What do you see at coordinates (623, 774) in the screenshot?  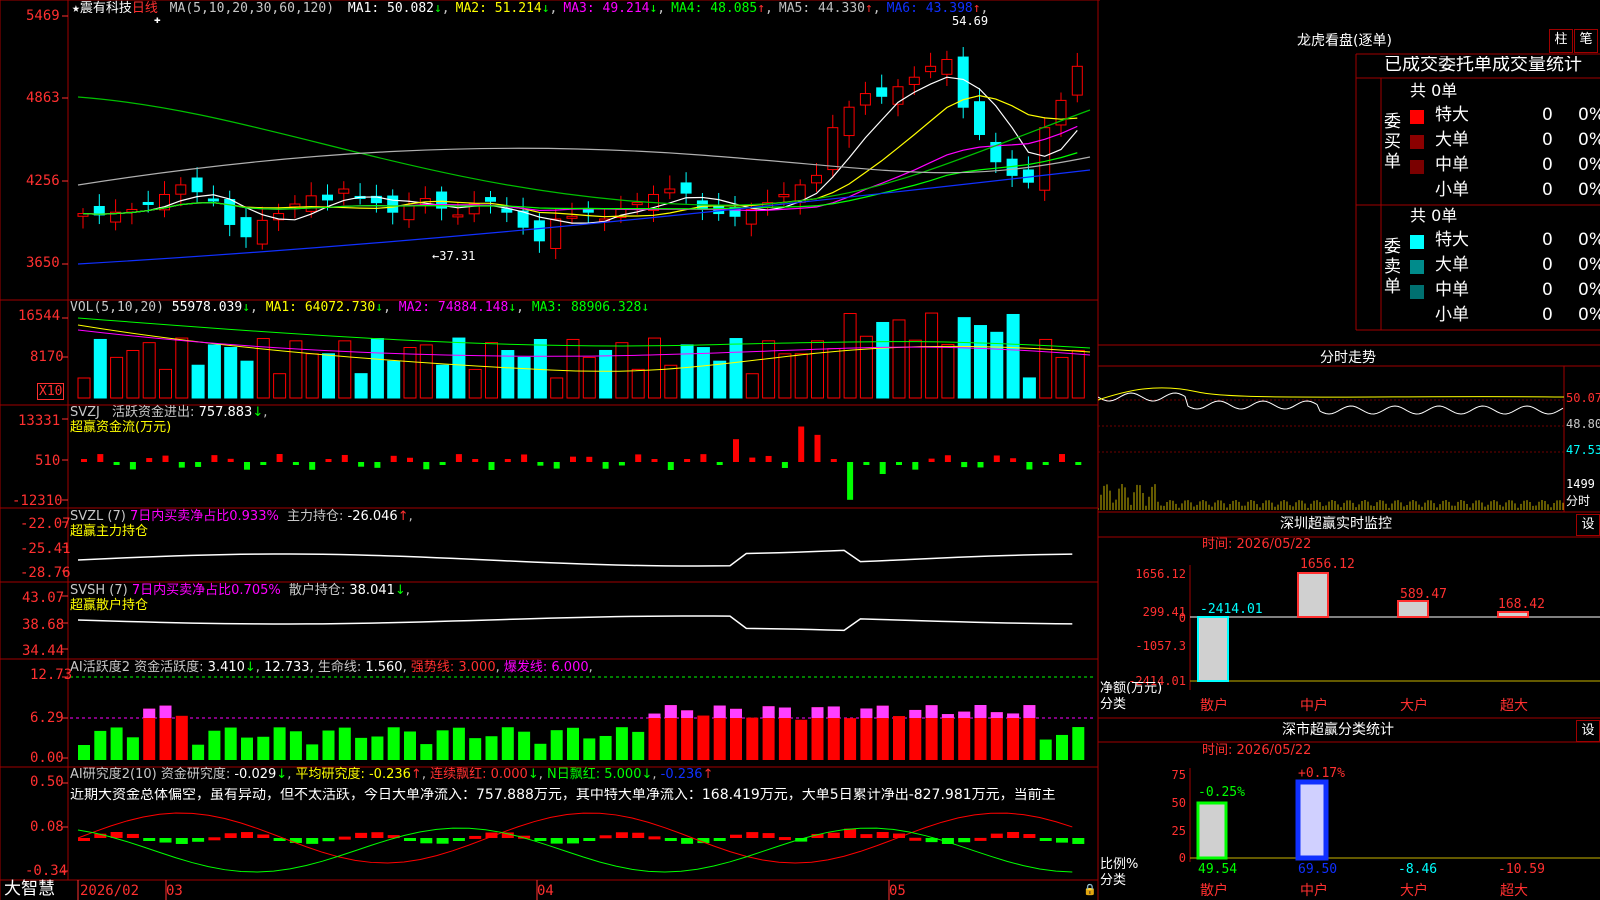 I see `ai2-nred-value: 5.000` at bounding box center [623, 774].